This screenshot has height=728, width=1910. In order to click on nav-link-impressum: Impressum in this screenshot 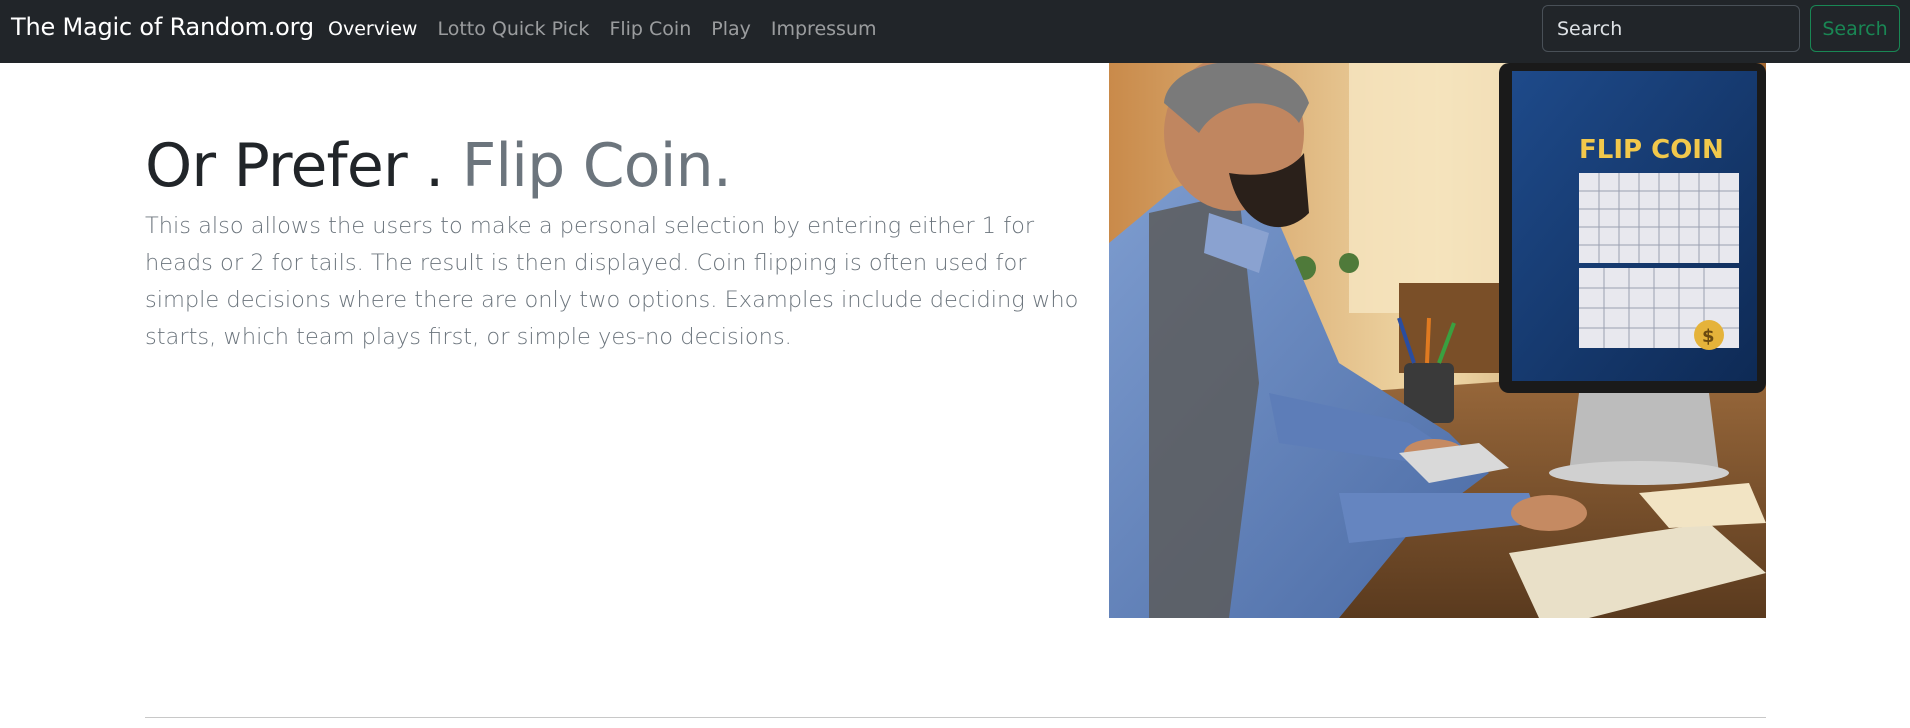, I will do `click(824, 29)`.